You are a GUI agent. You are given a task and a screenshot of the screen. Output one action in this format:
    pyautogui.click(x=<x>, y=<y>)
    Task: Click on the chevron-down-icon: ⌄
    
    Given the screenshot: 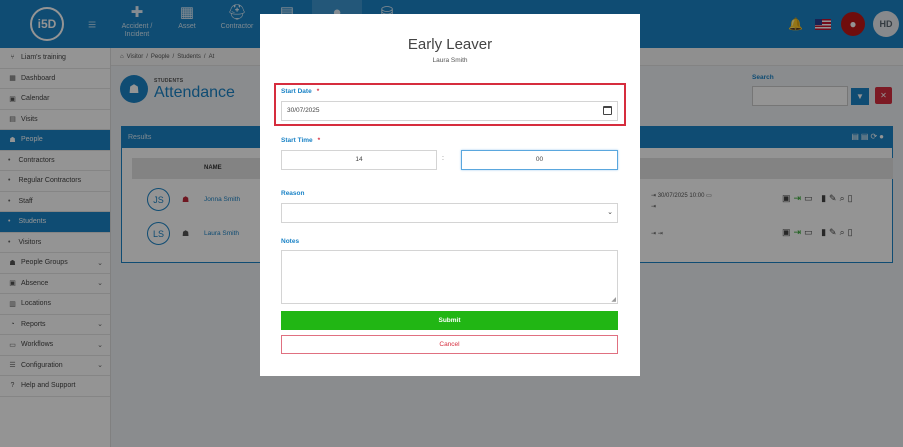 What is the action you would take?
    pyautogui.click(x=610, y=212)
    